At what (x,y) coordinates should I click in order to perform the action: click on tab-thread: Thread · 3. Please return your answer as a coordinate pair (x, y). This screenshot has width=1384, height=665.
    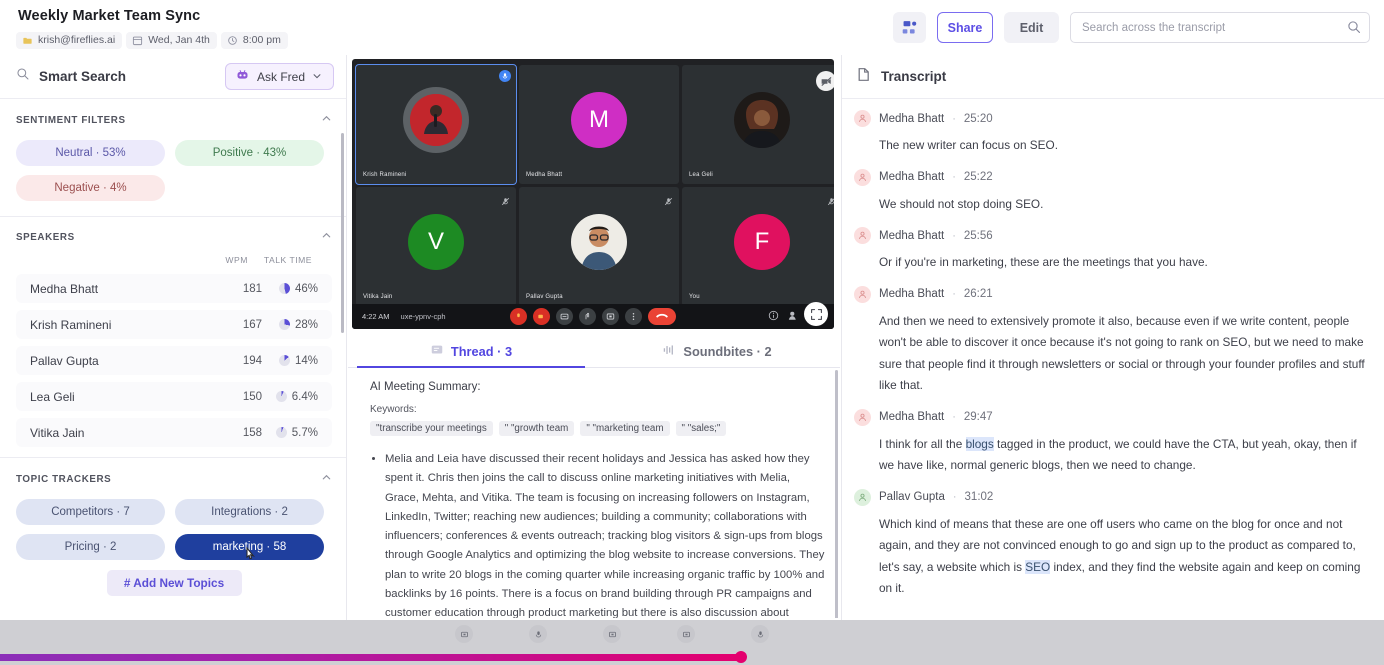
    Looking at the image, I should click on (471, 351).